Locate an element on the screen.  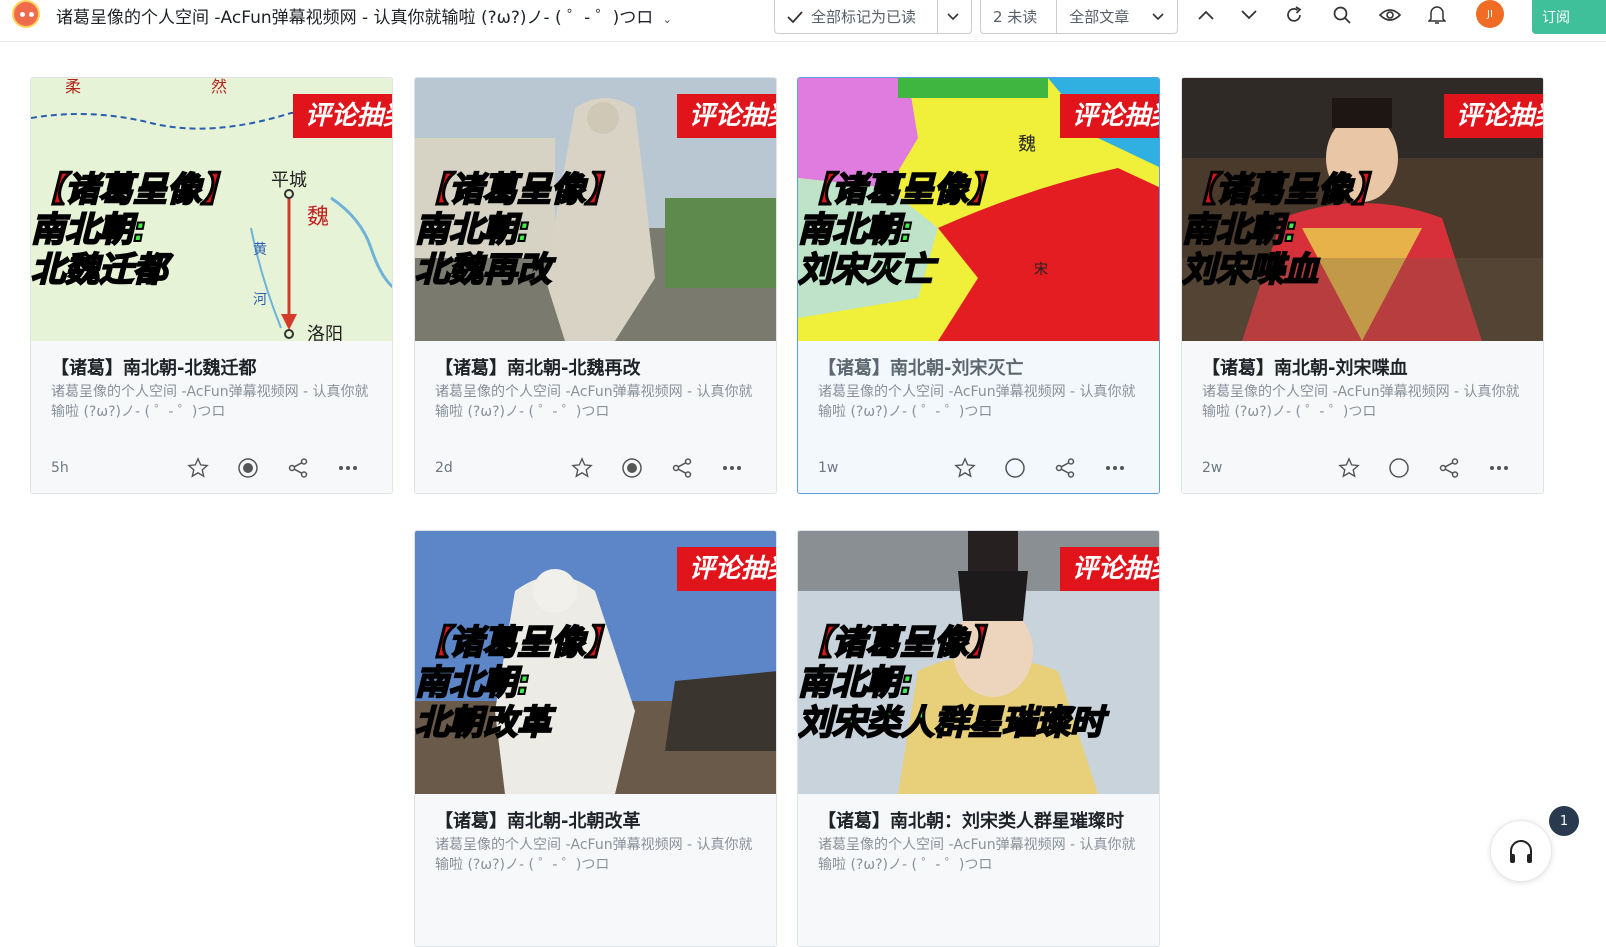
map-label: 然 is located at coordinates (219, 87).